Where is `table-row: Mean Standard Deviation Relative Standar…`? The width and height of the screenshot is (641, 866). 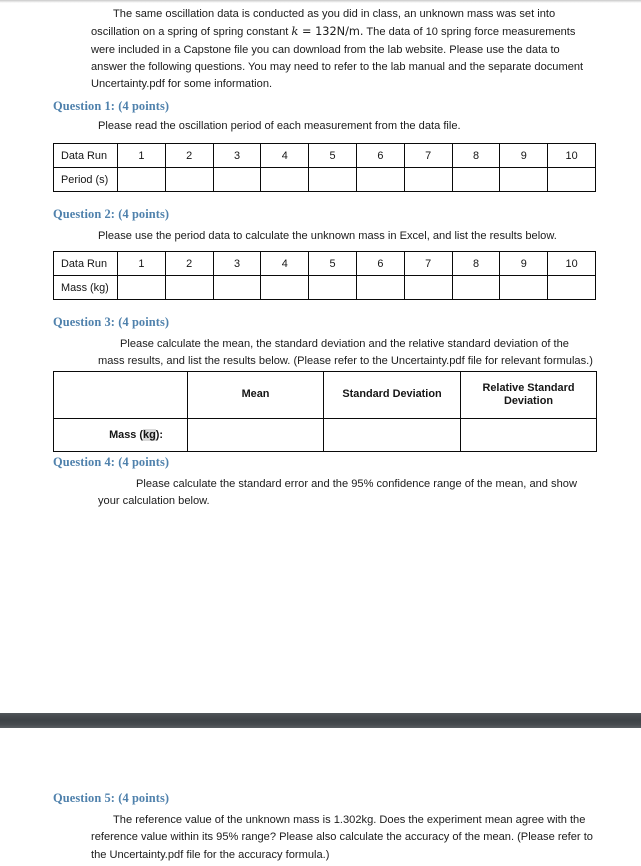 table-row: Mean Standard Deviation Relative Standar… is located at coordinates (325, 395).